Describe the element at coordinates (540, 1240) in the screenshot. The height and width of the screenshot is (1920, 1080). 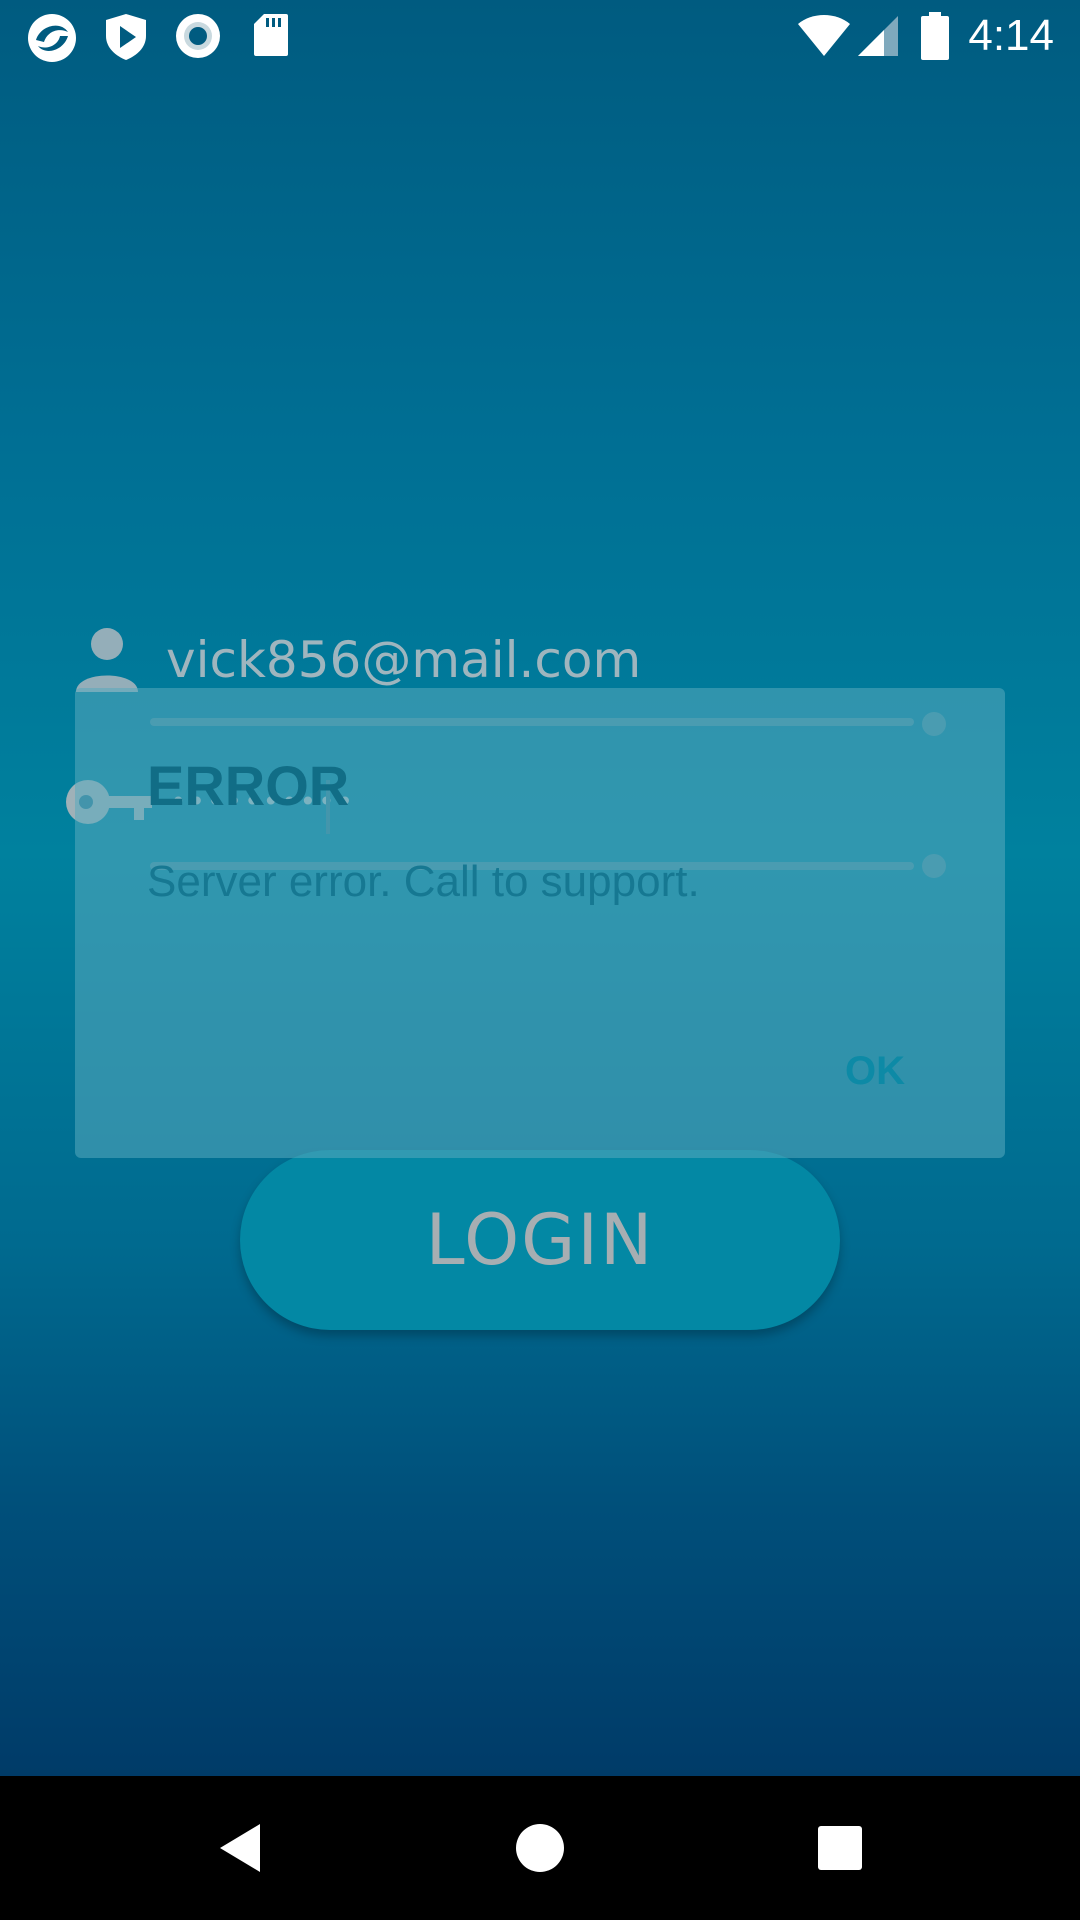
I see `login-button: LOGIN` at that location.